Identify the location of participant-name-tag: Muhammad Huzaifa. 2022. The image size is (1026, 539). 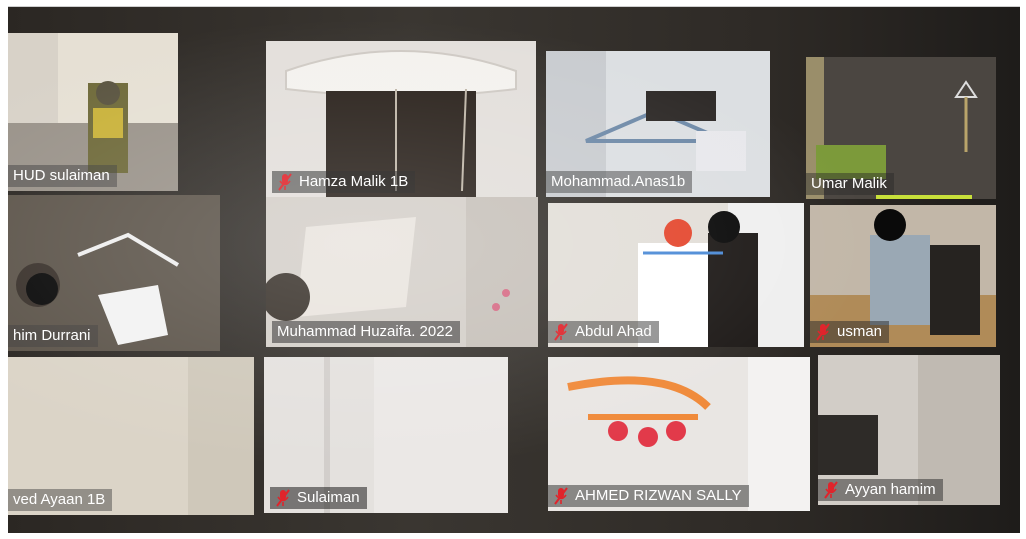
(366, 332).